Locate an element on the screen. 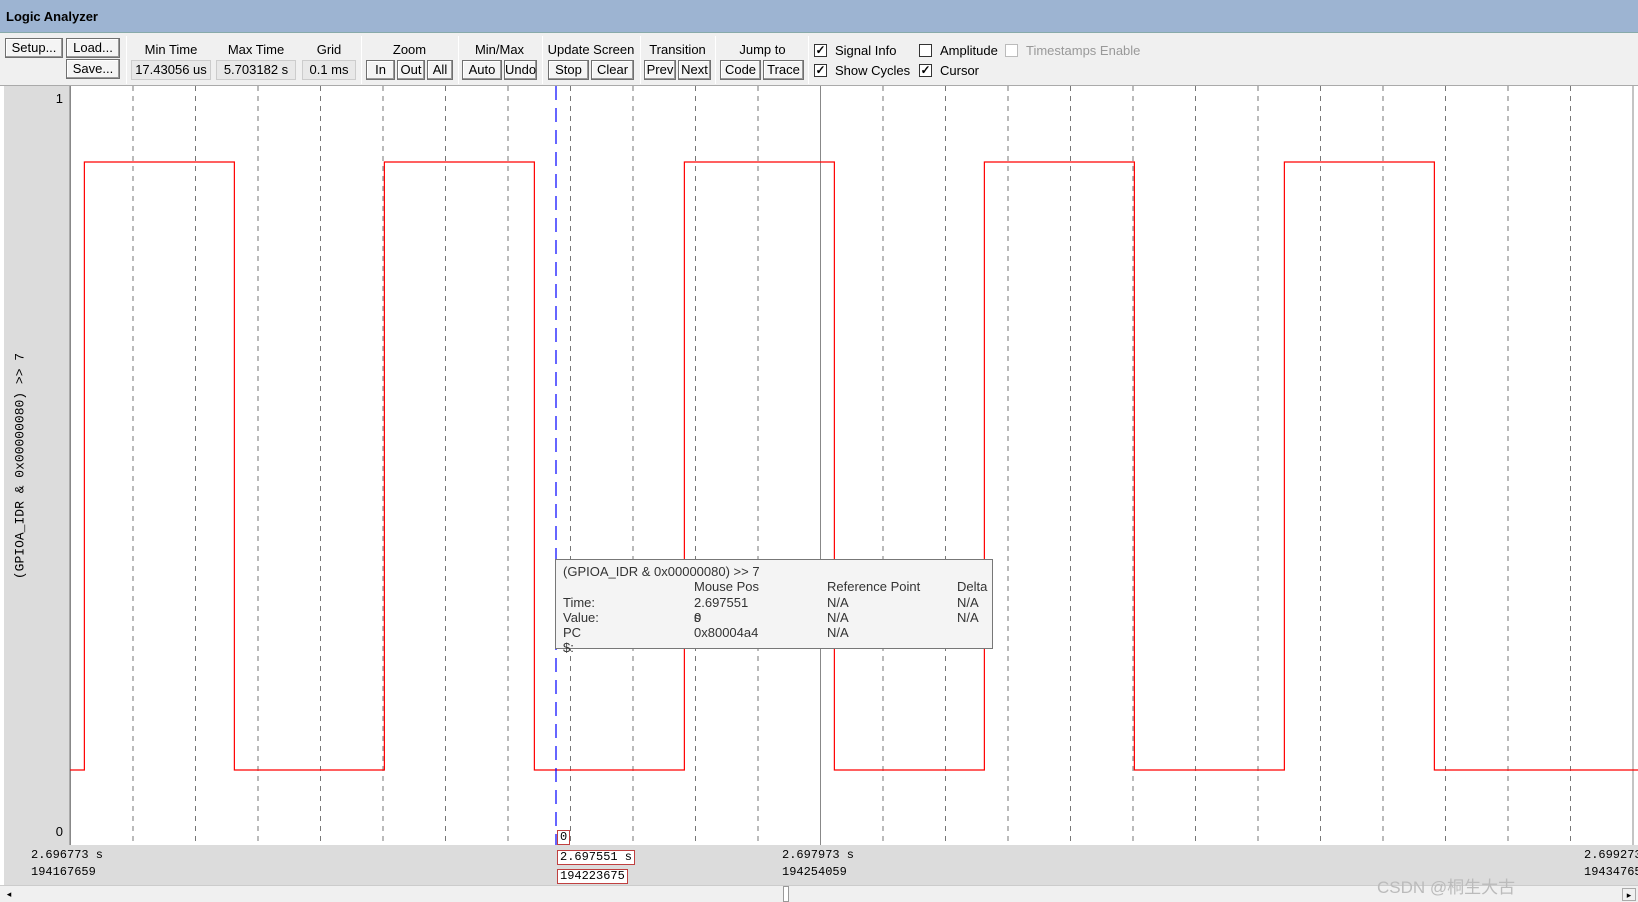 Image resolution: width=1638 pixels, height=902 pixels. auto-button: Auto is located at coordinates (482, 70).